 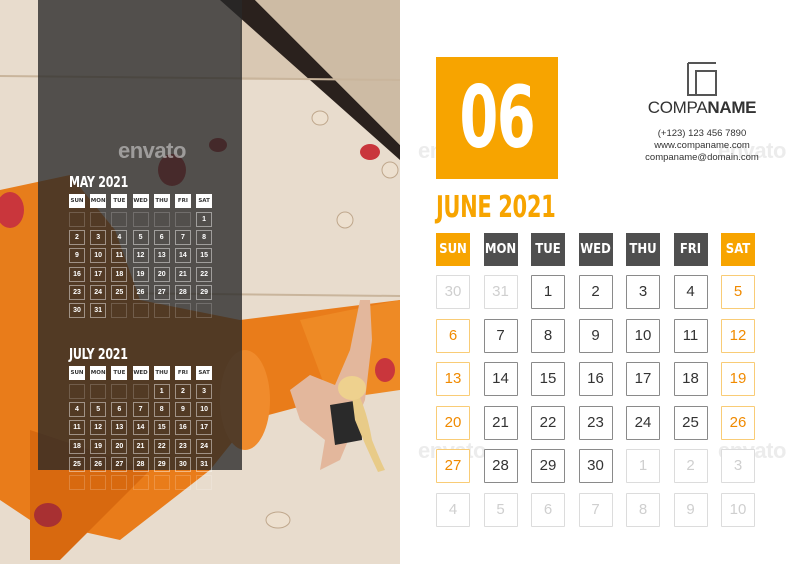 I want to click on company-logo: COMPANAME, so click(x=702, y=90).